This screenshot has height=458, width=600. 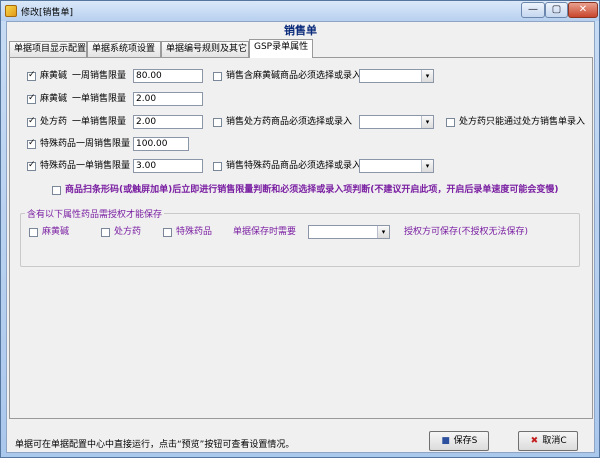 What do you see at coordinates (265, 232) in the screenshot?
I see `auth-time-label: 单据保存时需要` at bounding box center [265, 232].